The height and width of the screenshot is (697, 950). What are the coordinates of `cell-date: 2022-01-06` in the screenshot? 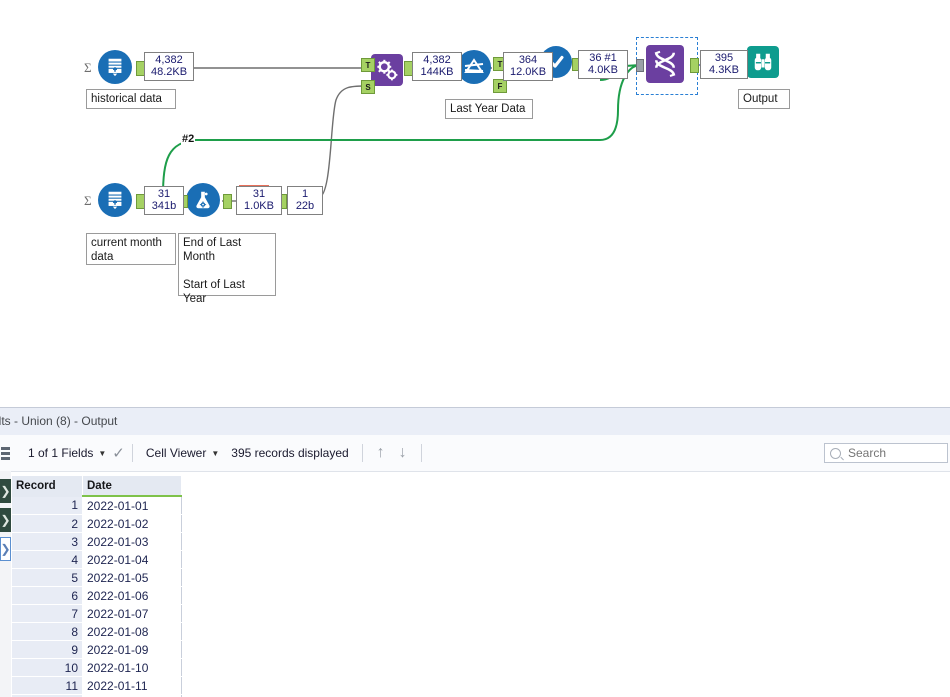 It's located at (132, 595).